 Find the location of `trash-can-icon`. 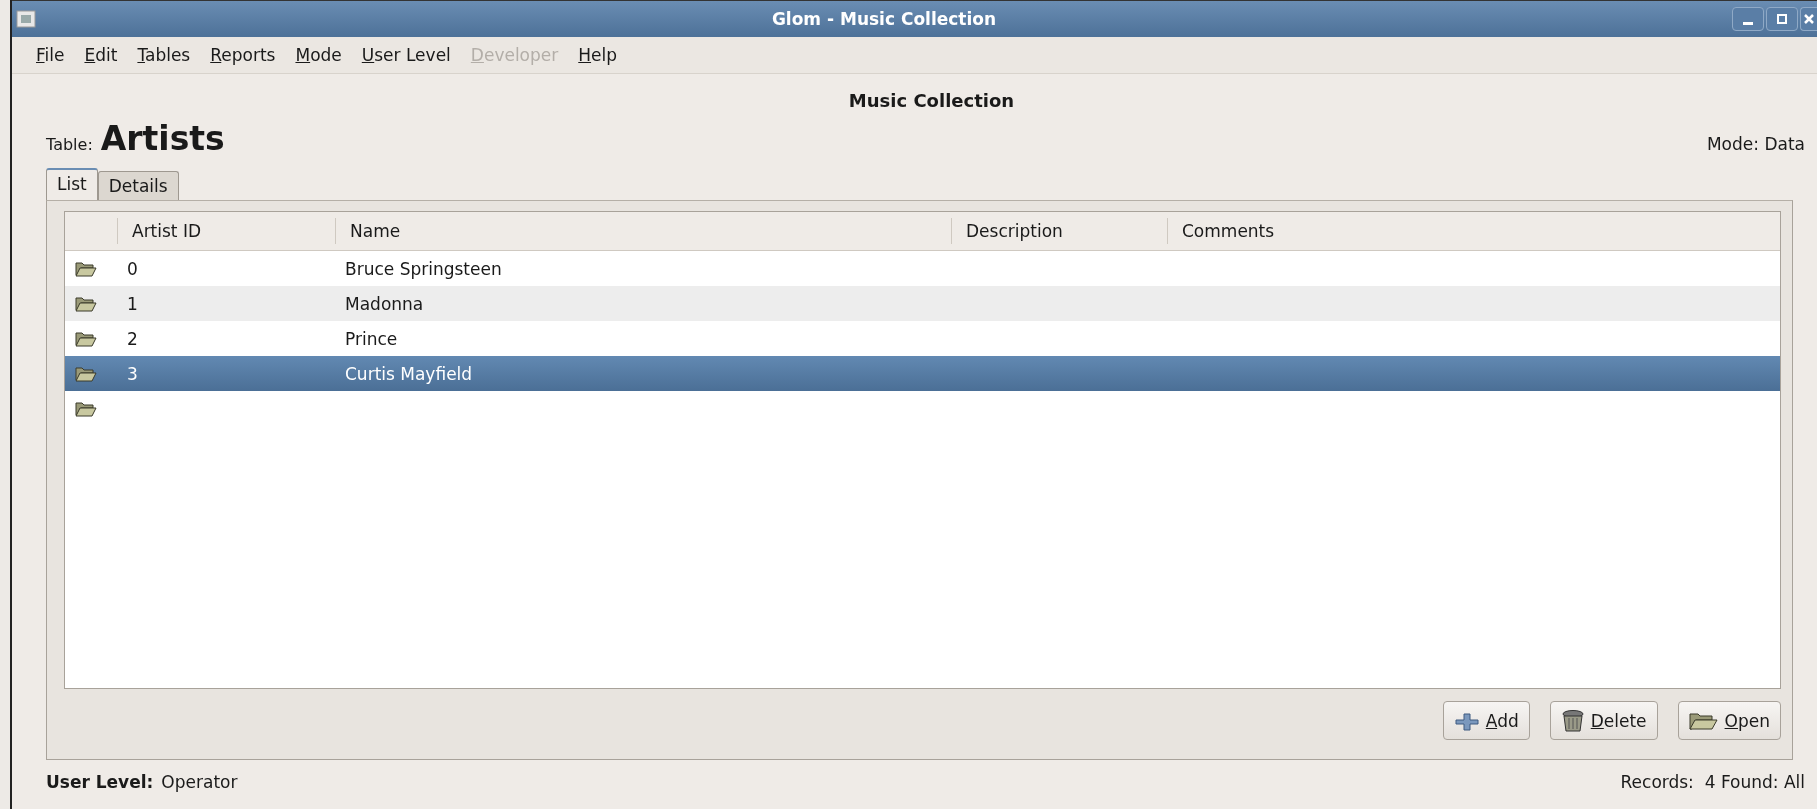

trash-can-icon is located at coordinates (1572, 720).